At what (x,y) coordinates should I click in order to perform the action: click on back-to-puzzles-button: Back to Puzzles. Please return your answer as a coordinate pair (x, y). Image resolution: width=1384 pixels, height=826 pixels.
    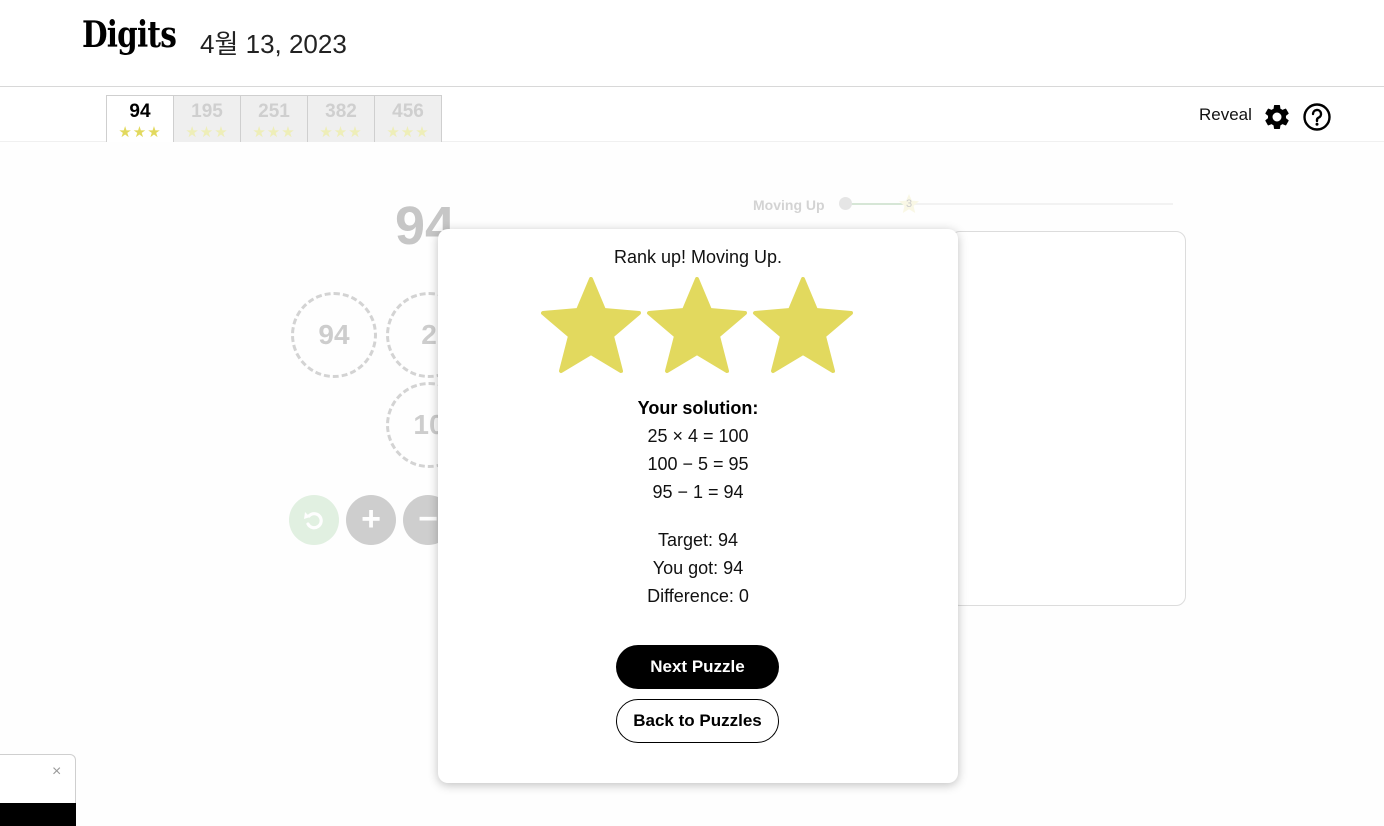
    Looking at the image, I should click on (697, 721).